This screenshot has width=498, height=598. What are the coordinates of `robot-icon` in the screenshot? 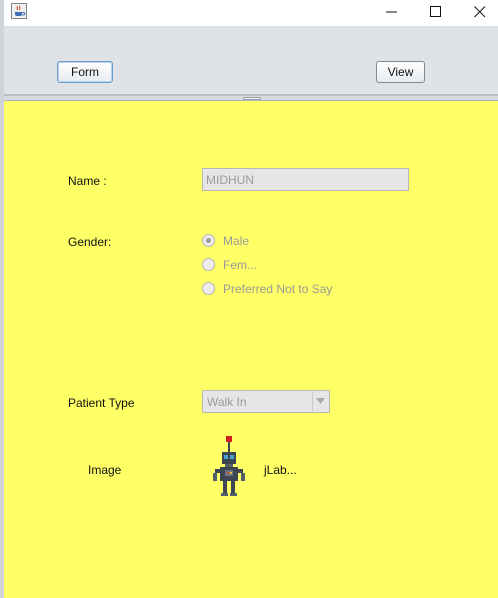 It's located at (229, 466).